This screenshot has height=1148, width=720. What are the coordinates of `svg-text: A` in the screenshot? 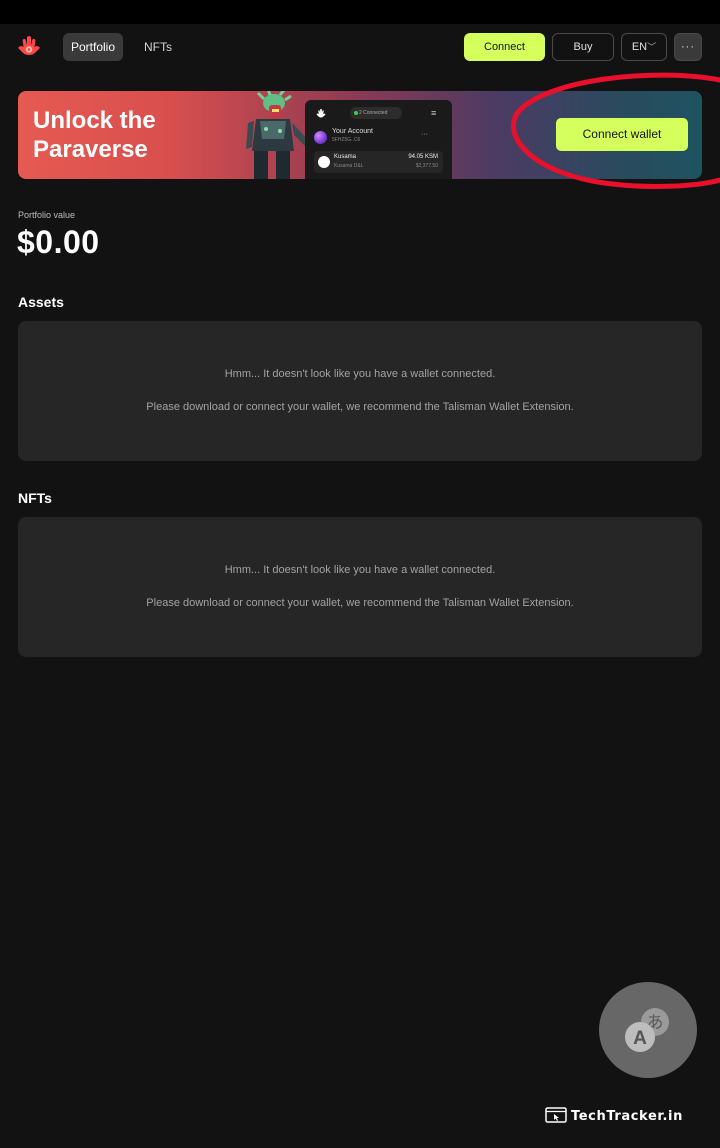 It's located at (640, 1038).